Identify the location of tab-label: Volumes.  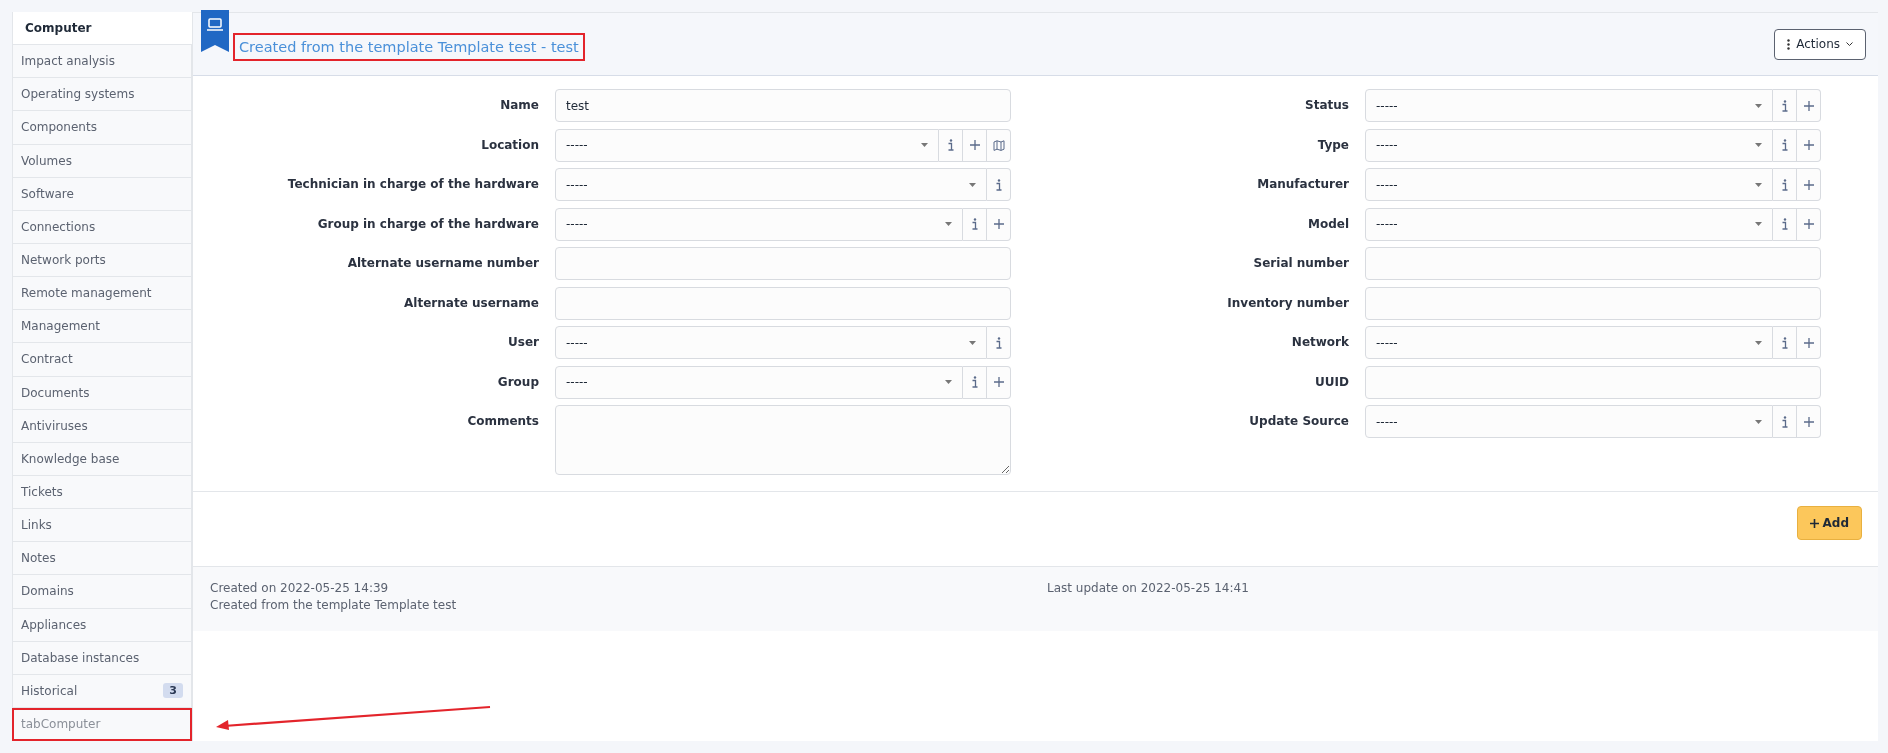
(46, 160).